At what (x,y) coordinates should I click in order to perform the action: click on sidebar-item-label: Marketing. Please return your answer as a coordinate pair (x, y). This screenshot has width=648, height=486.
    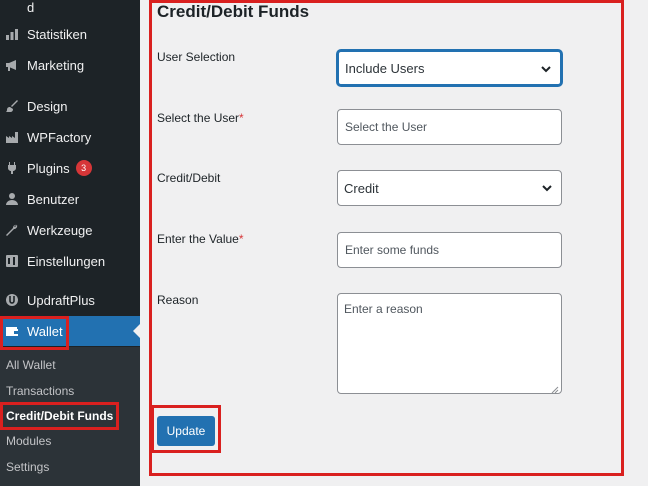
    Looking at the image, I should click on (56, 65).